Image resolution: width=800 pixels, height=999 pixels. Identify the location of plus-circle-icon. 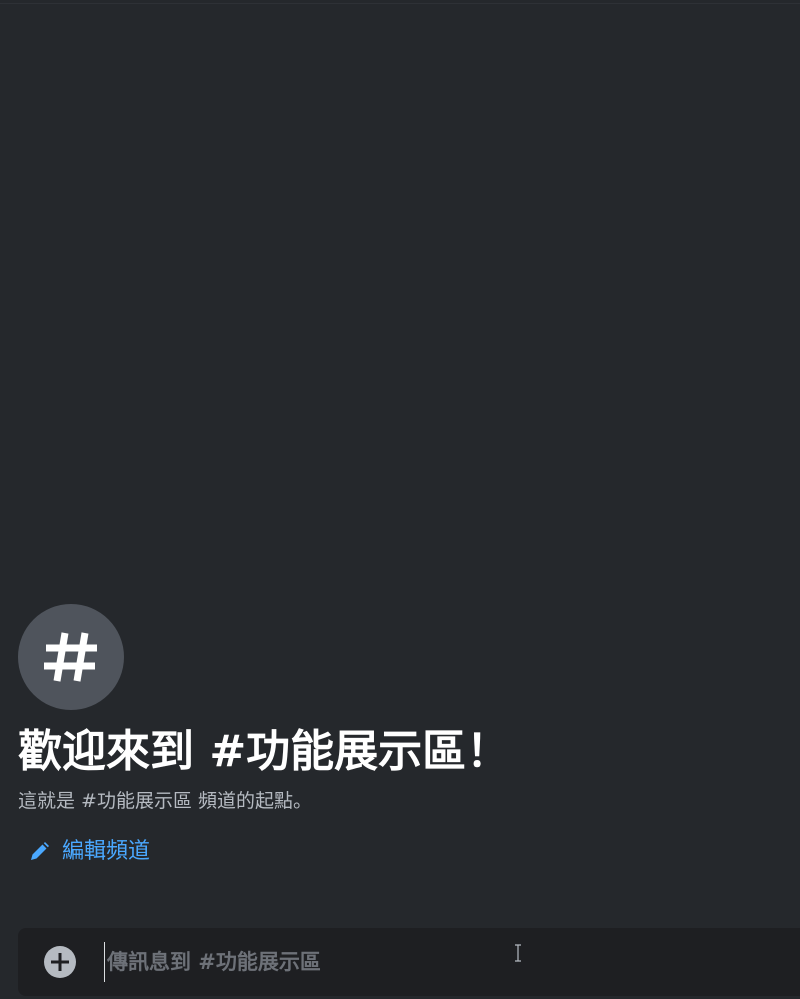
(60, 962).